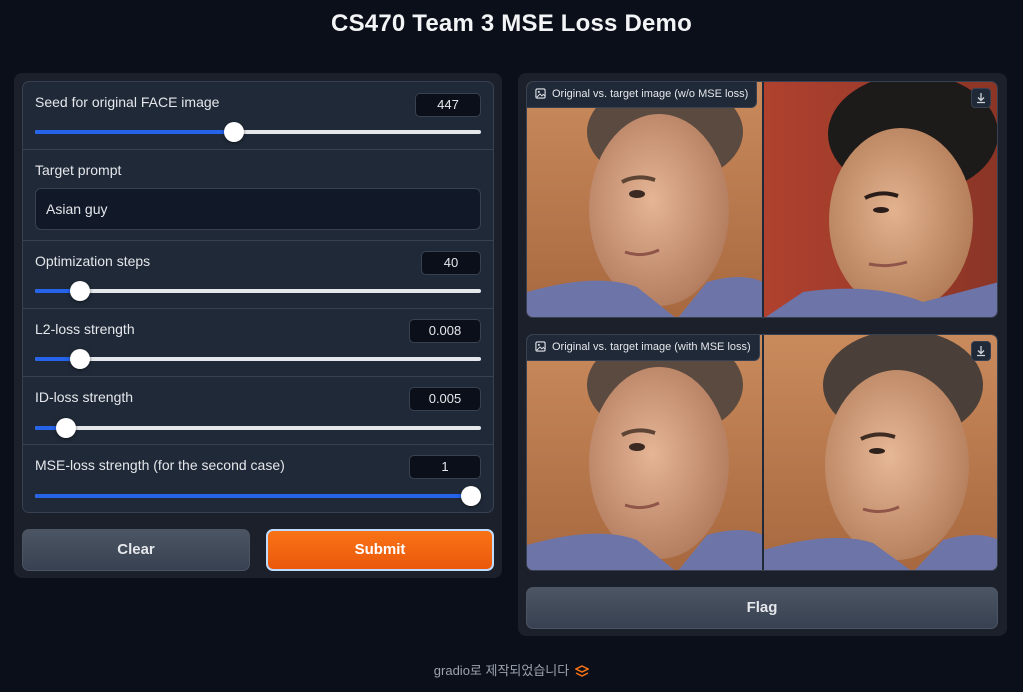  I want to click on l2-number-input: 0.008, so click(445, 331).